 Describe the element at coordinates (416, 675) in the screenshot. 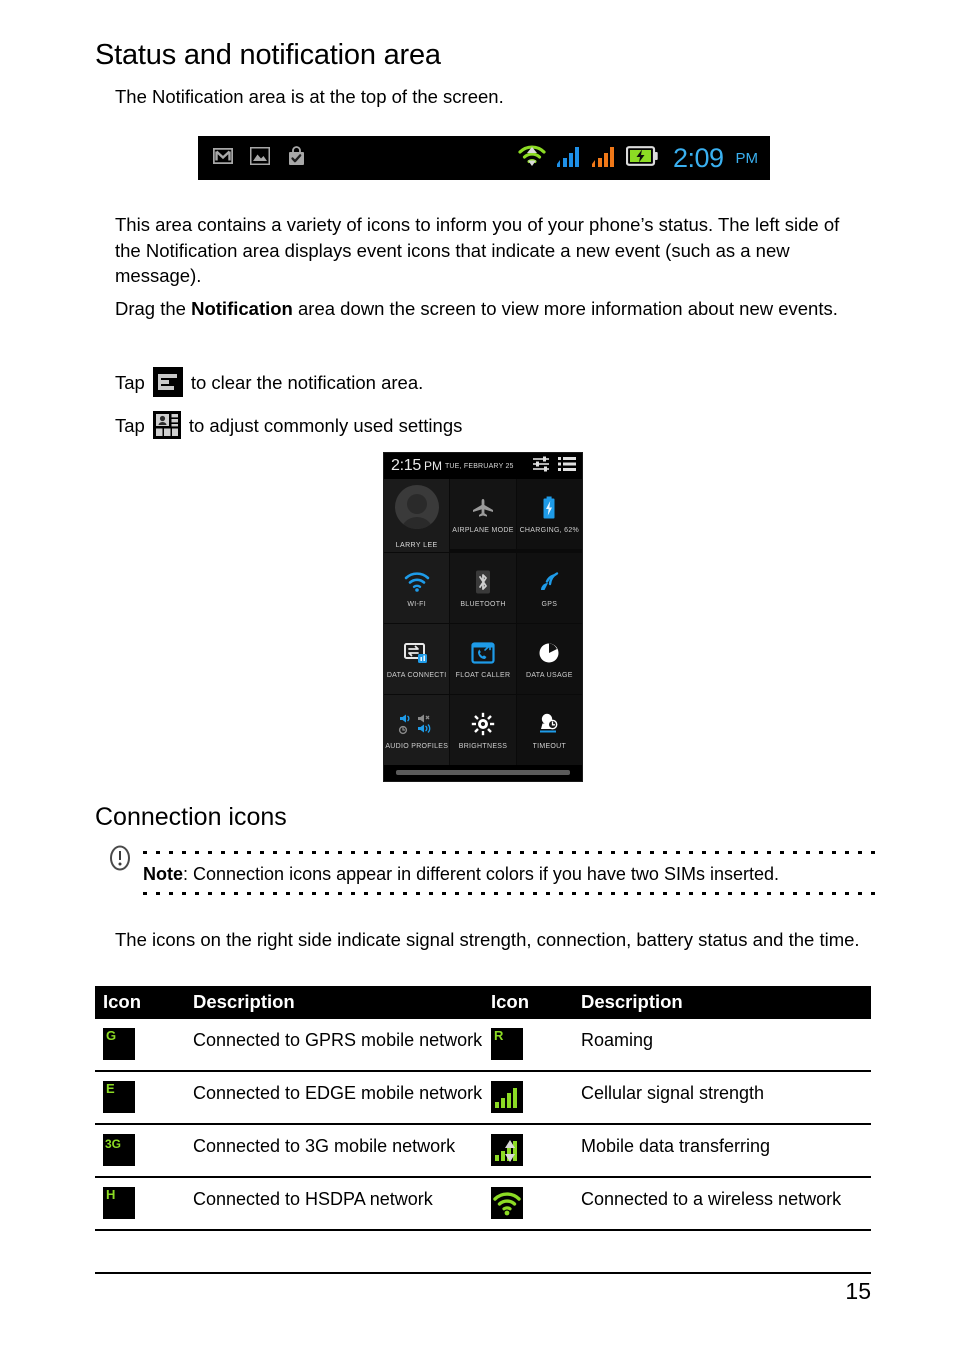

I see `quick-settings-tile-label: DATA CONNECTI` at that location.